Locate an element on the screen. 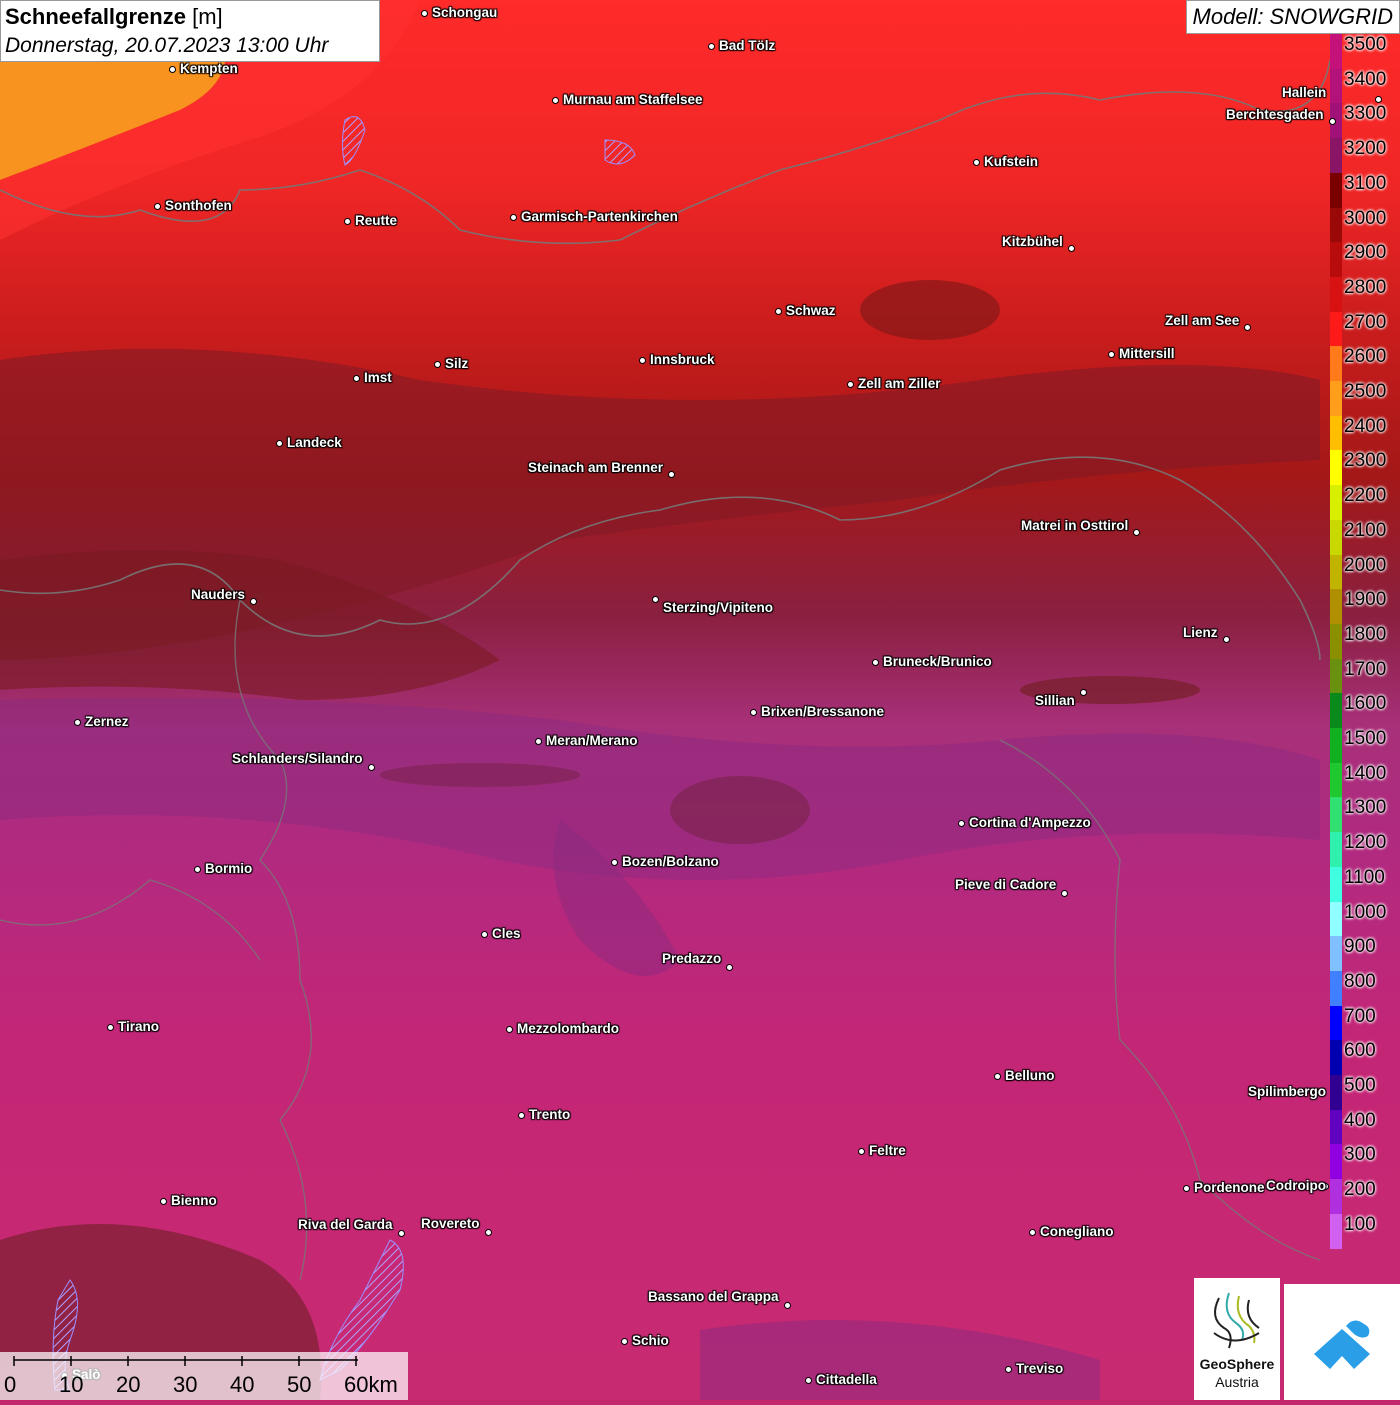 This screenshot has width=1400, height=1405. legend-label: 3300 is located at coordinates (1365, 114).